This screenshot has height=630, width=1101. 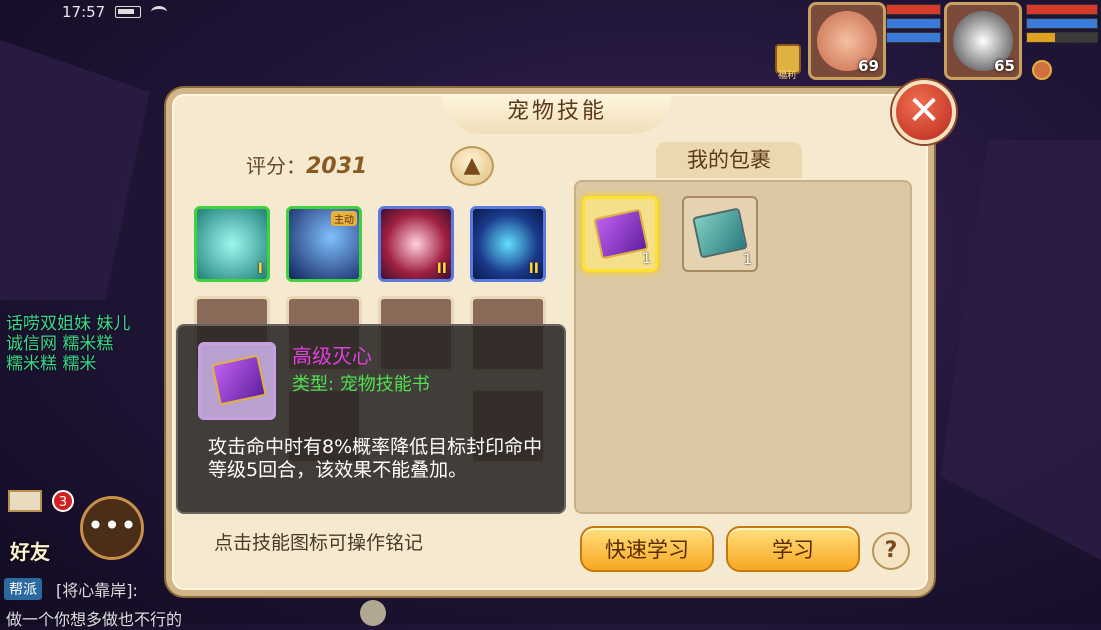 What do you see at coordinates (793, 549) in the screenshot?
I see `learn-button: 学习` at bounding box center [793, 549].